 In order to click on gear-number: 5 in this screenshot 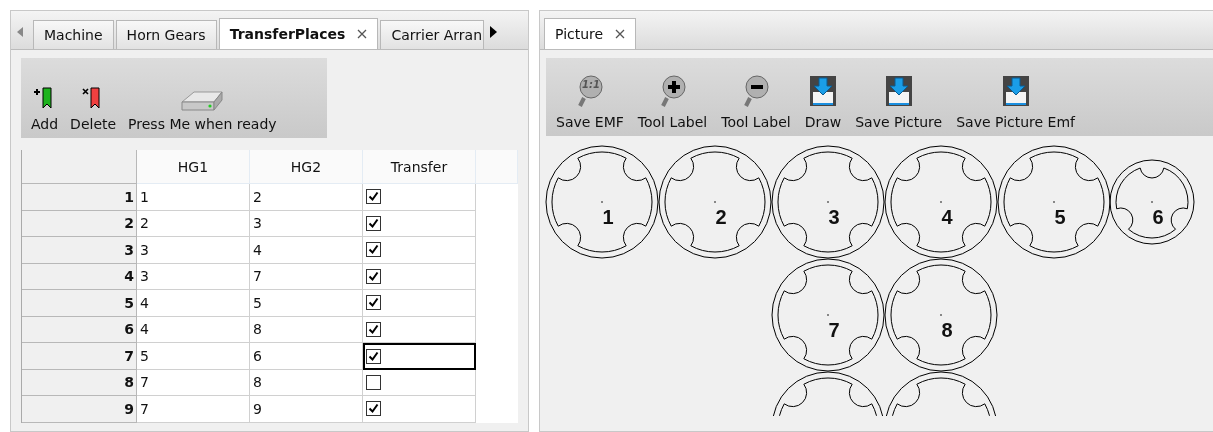, I will do `click(1060, 217)`.